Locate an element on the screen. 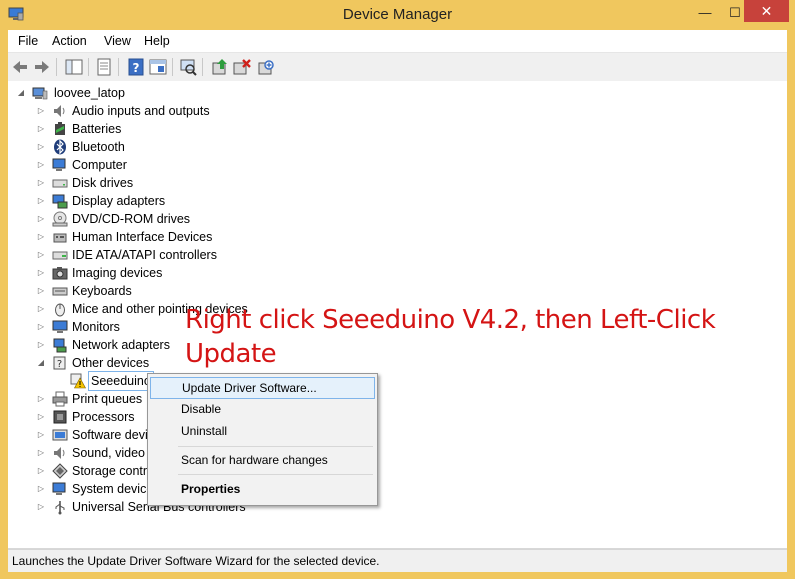 The height and width of the screenshot is (579, 795). tree-category-label: Sound, video a is located at coordinates (114, 453).